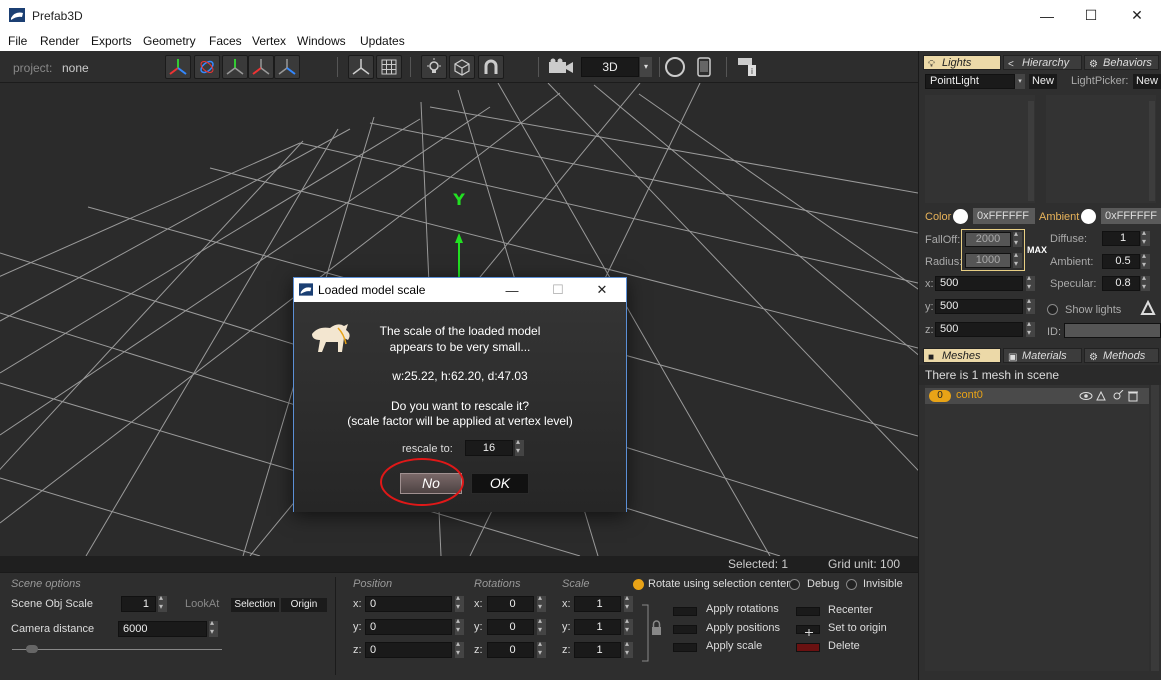  What do you see at coordinates (459, 648) in the screenshot?
I see `position-z-stepper` at bounding box center [459, 648].